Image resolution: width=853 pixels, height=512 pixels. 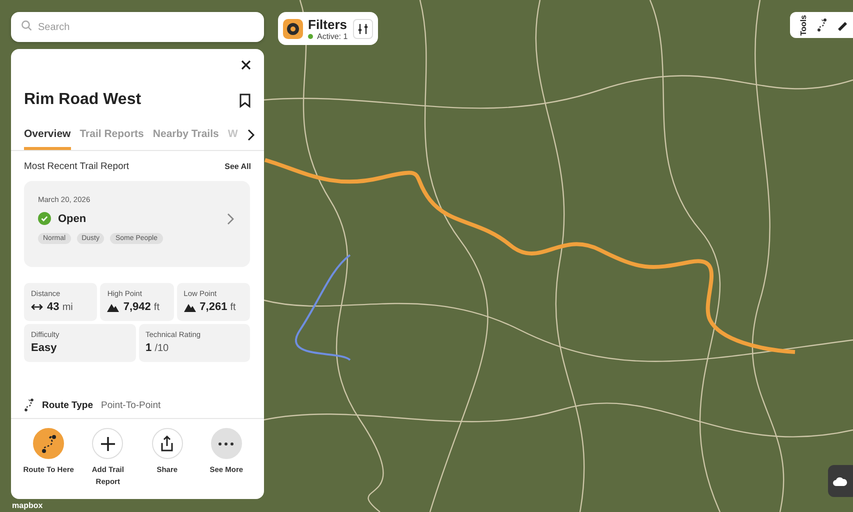 What do you see at coordinates (131, 405) in the screenshot?
I see `route-type-value: Point-To-Point` at bounding box center [131, 405].